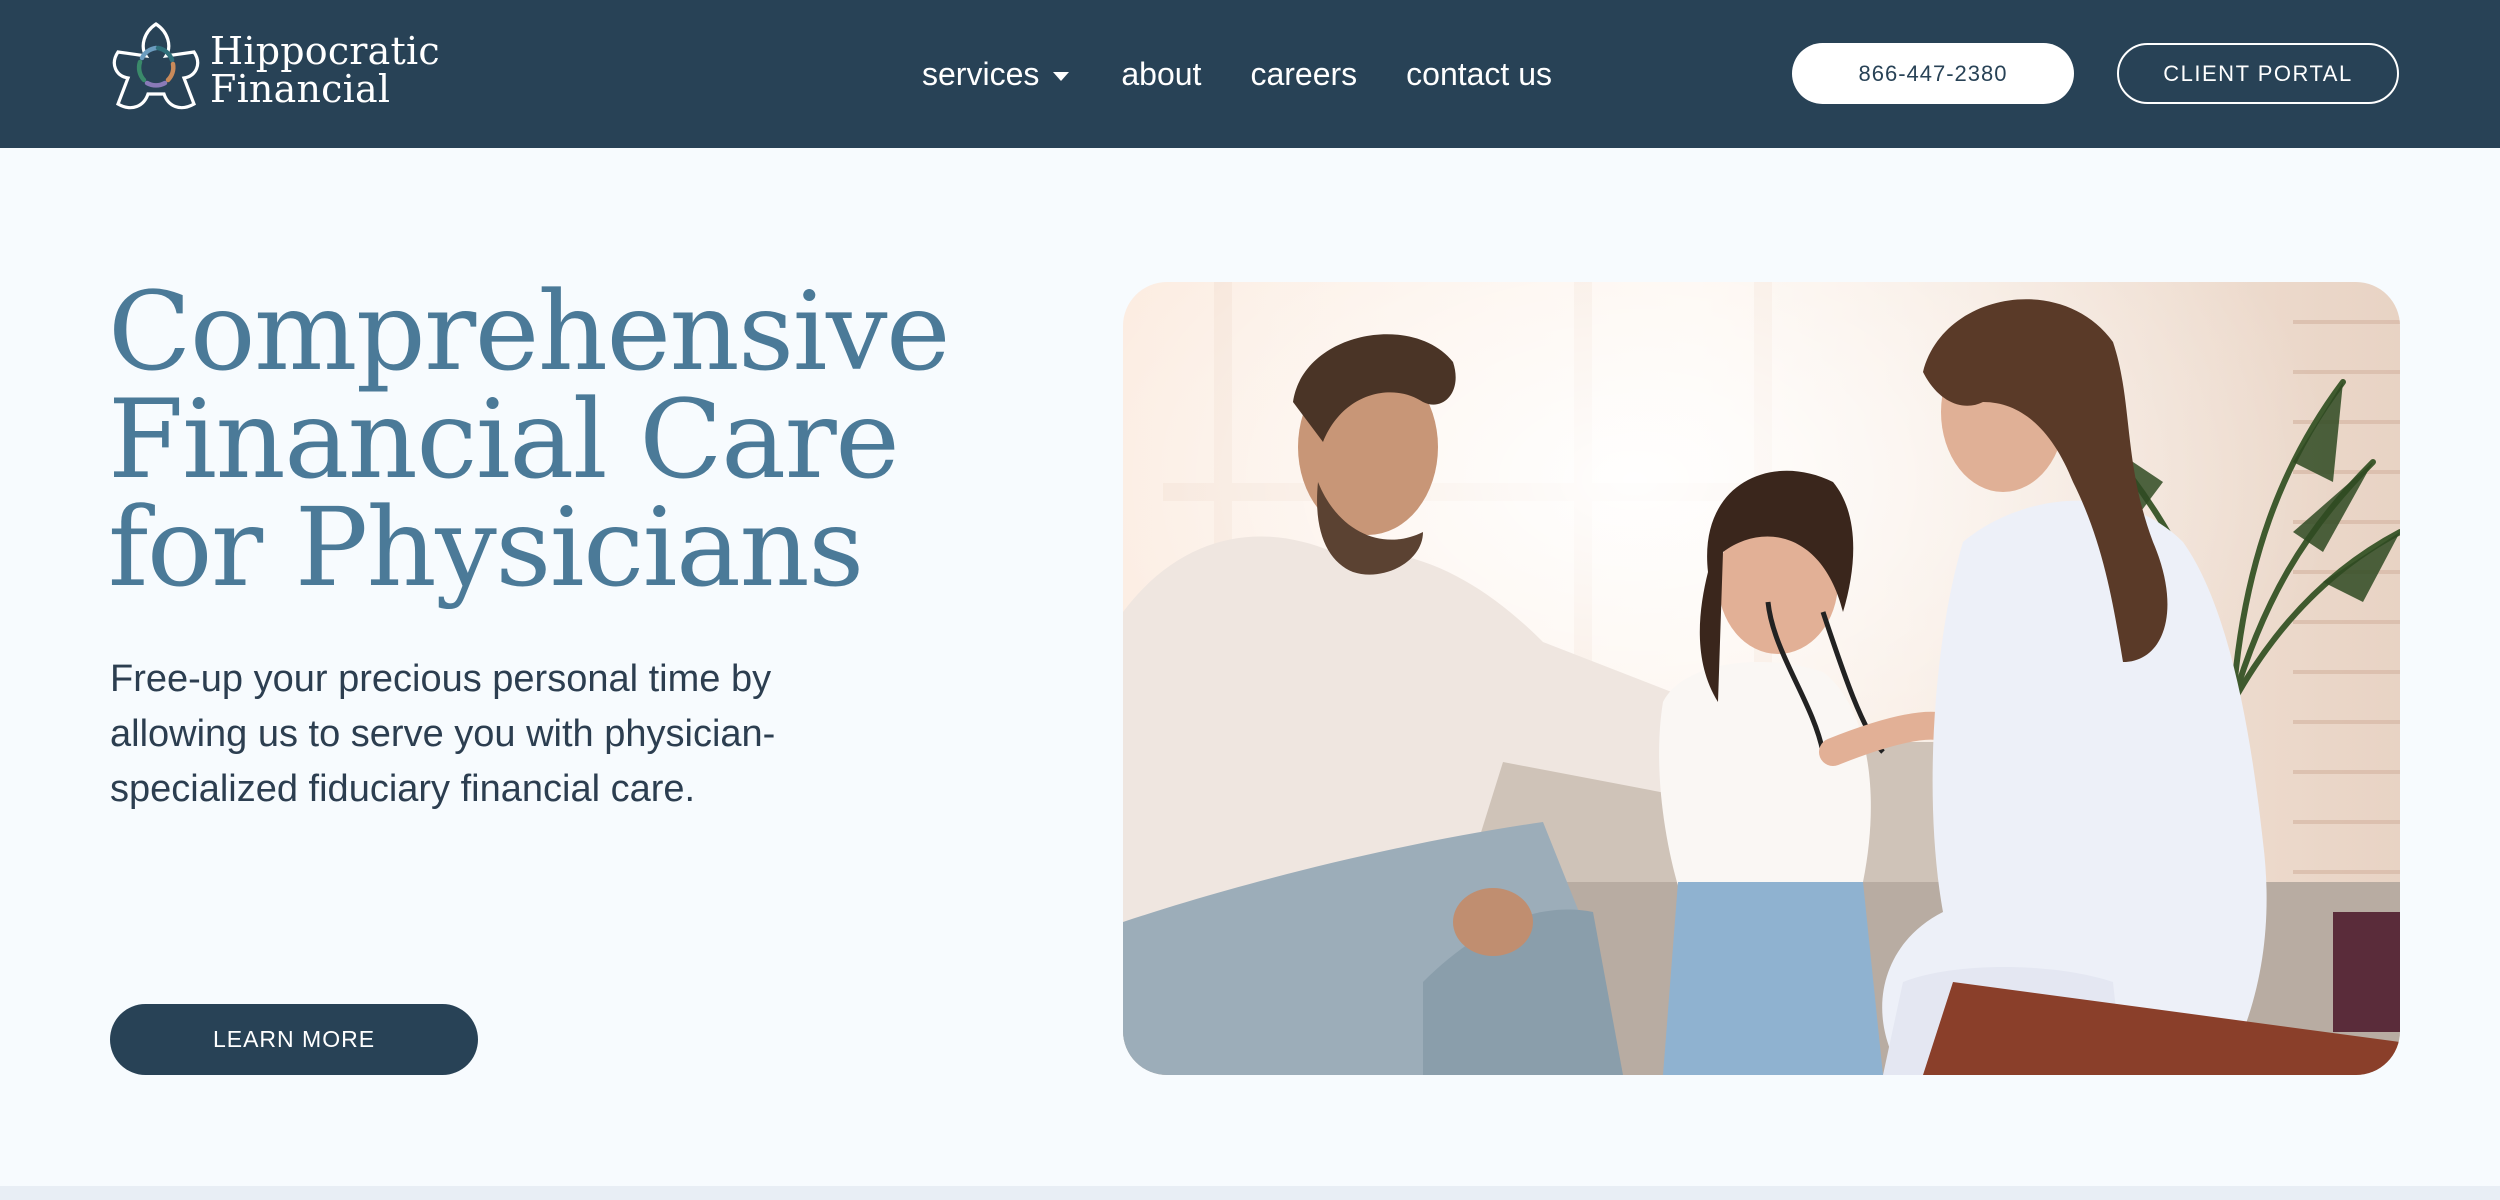 This screenshot has height=1200, width=2500. I want to click on nav-about: about, so click(1161, 74).